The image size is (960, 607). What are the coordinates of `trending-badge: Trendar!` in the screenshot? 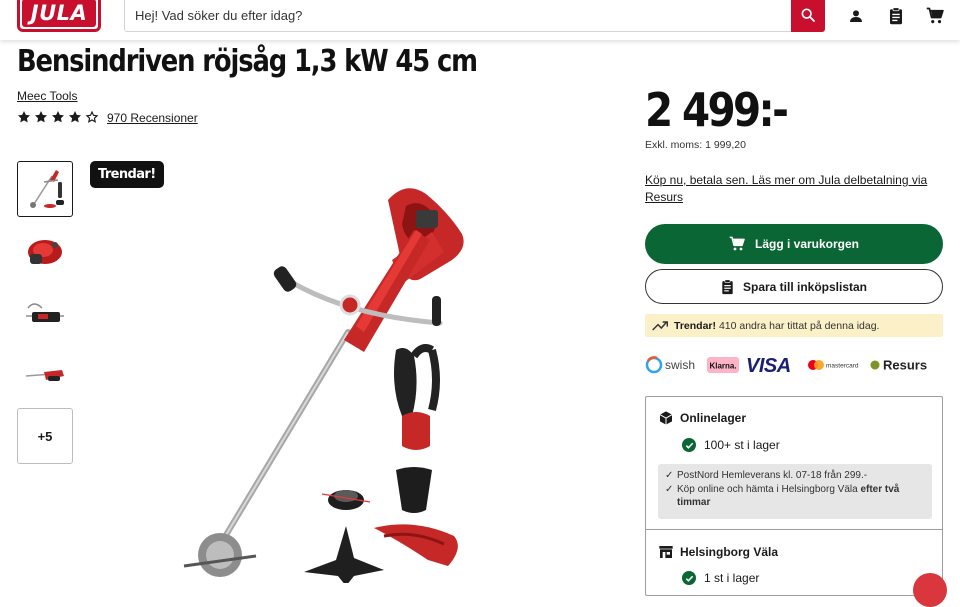 It's located at (127, 174).